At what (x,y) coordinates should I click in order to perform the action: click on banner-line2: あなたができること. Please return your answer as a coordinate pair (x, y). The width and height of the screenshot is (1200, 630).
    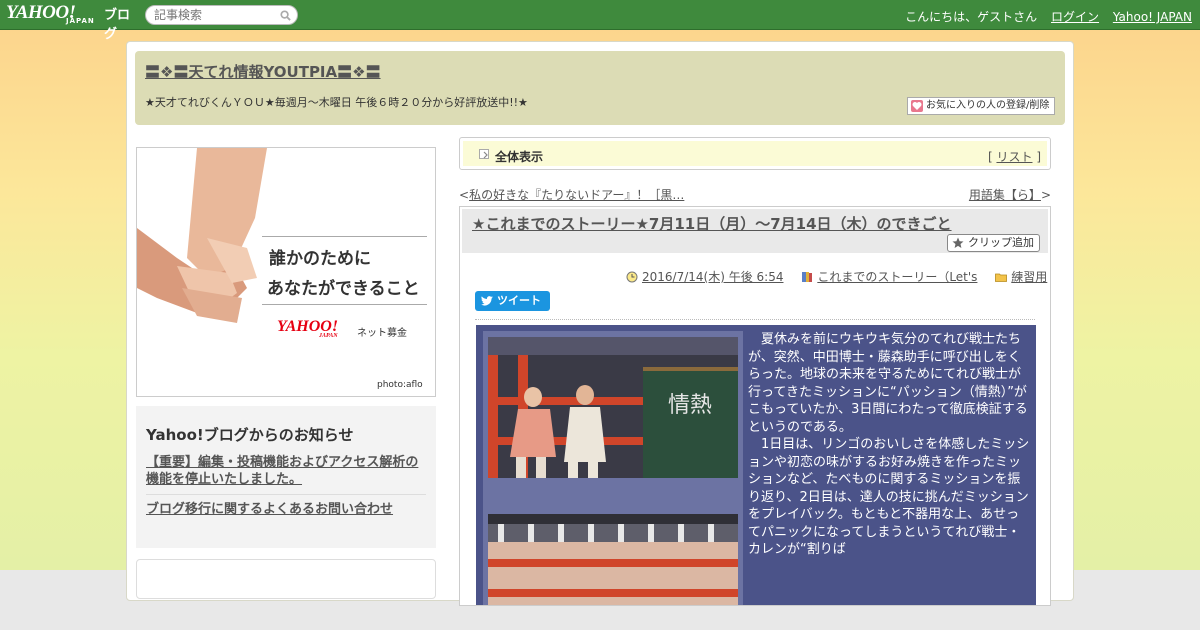
    Looking at the image, I should click on (343, 289).